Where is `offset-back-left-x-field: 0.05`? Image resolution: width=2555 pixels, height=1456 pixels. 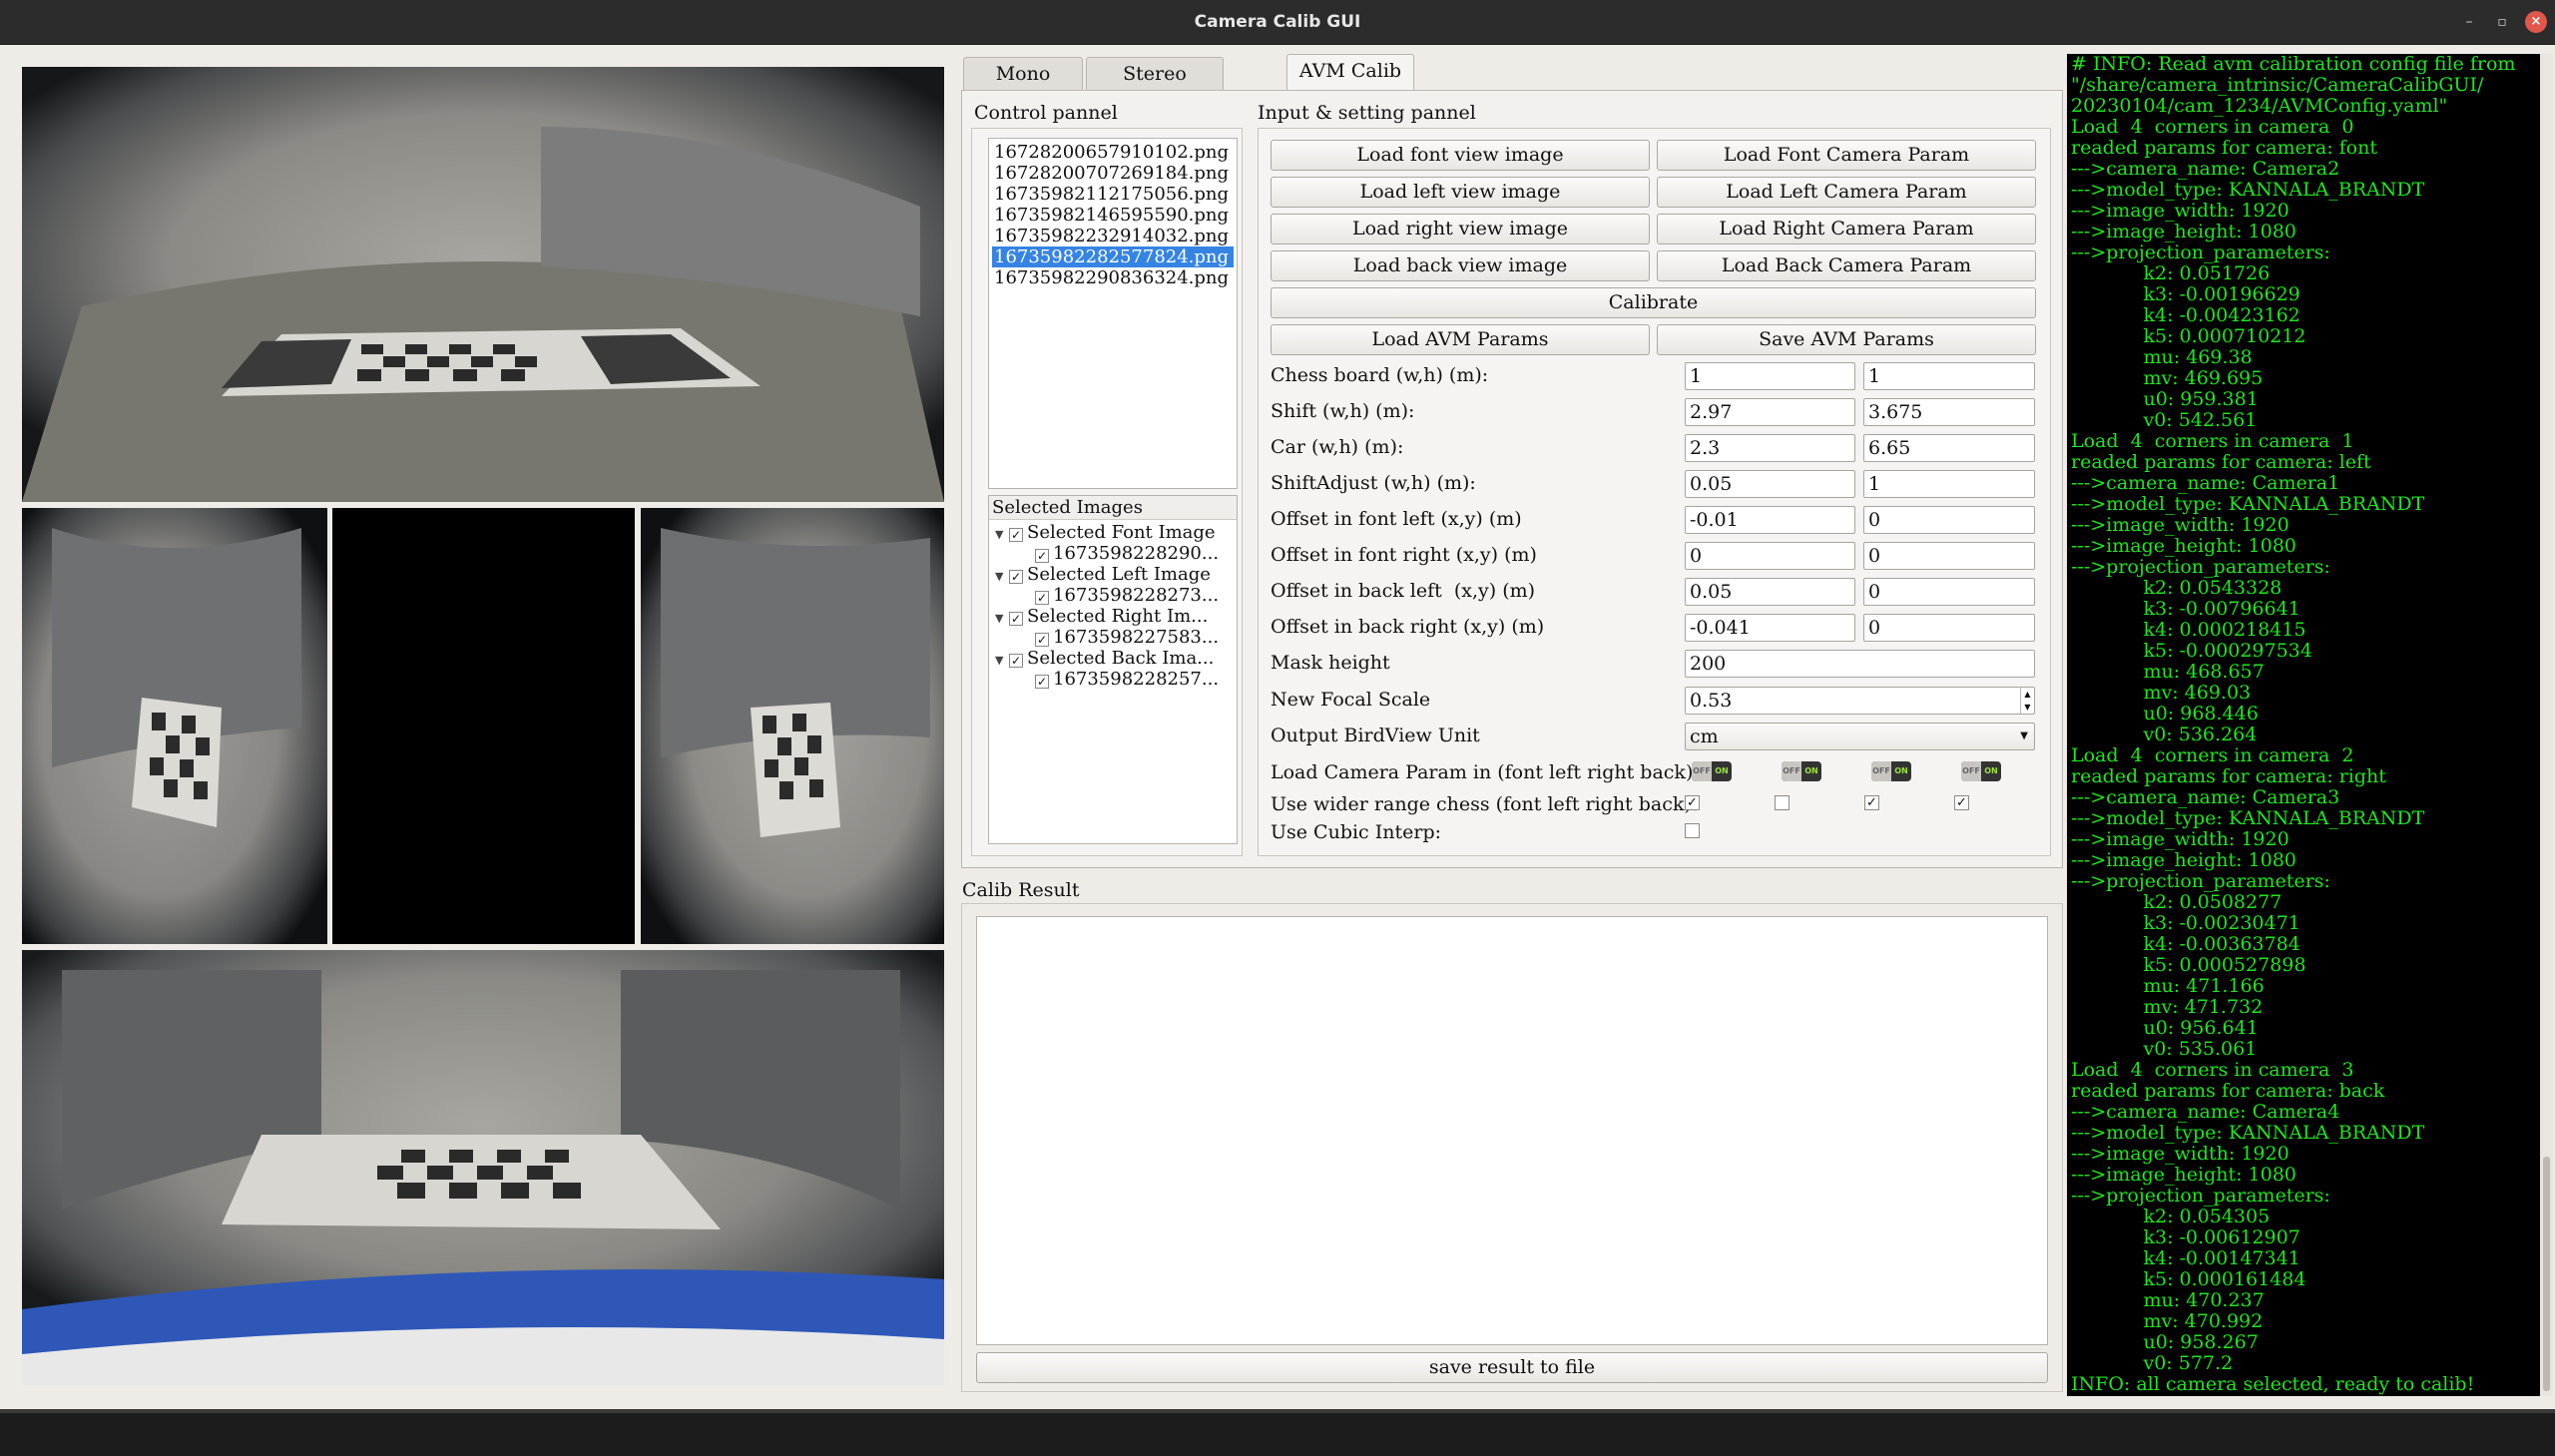 offset-back-left-x-field: 0.05 is located at coordinates (1770, 592).